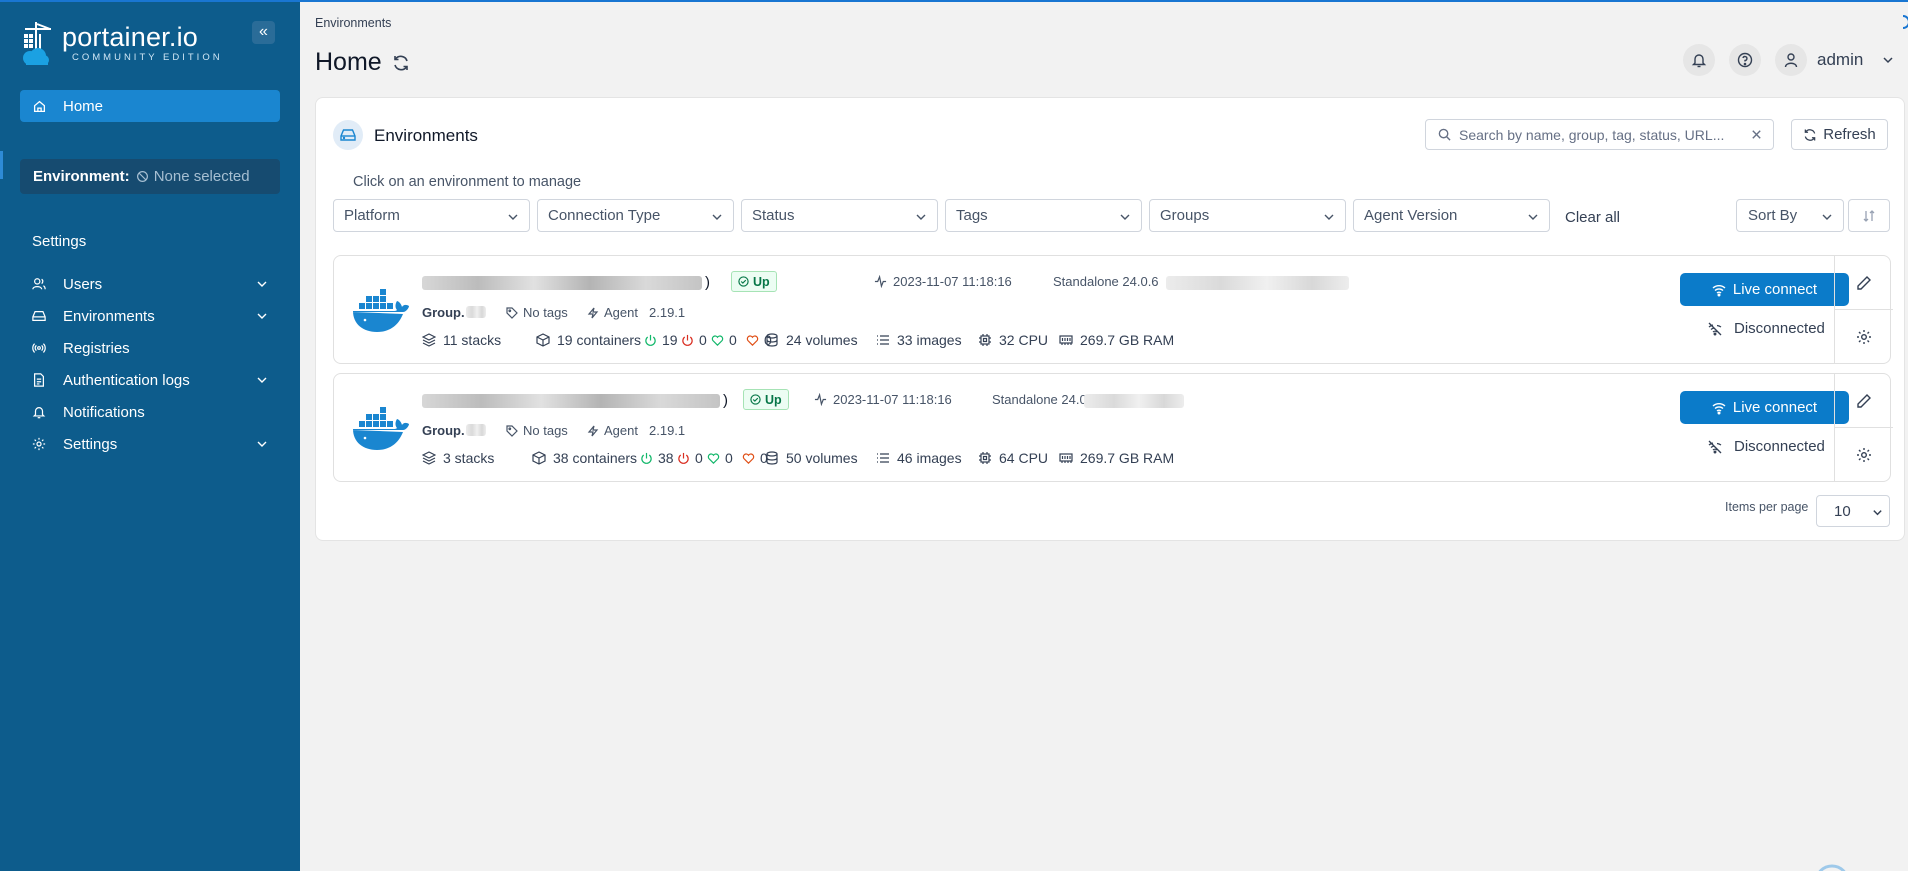 This screenshot has height=871, width=1908. I want to click on sort-direction-button, so click(1869, 215).